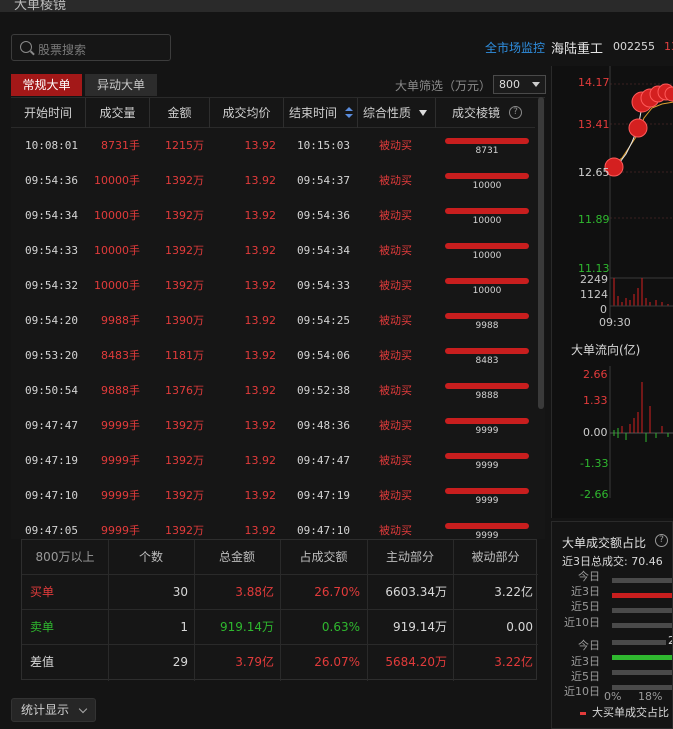 This screenshot has height=729, width=673. What do you see at coordinates (541, 253) in the screenshot?
I see `table-scrollbar` at bounding box center [541, 253].